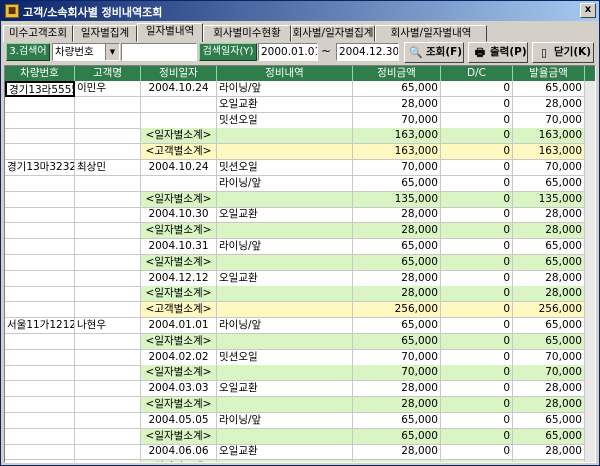  I want to click on cell-plate: 서울11가1212, so click(40, 326).